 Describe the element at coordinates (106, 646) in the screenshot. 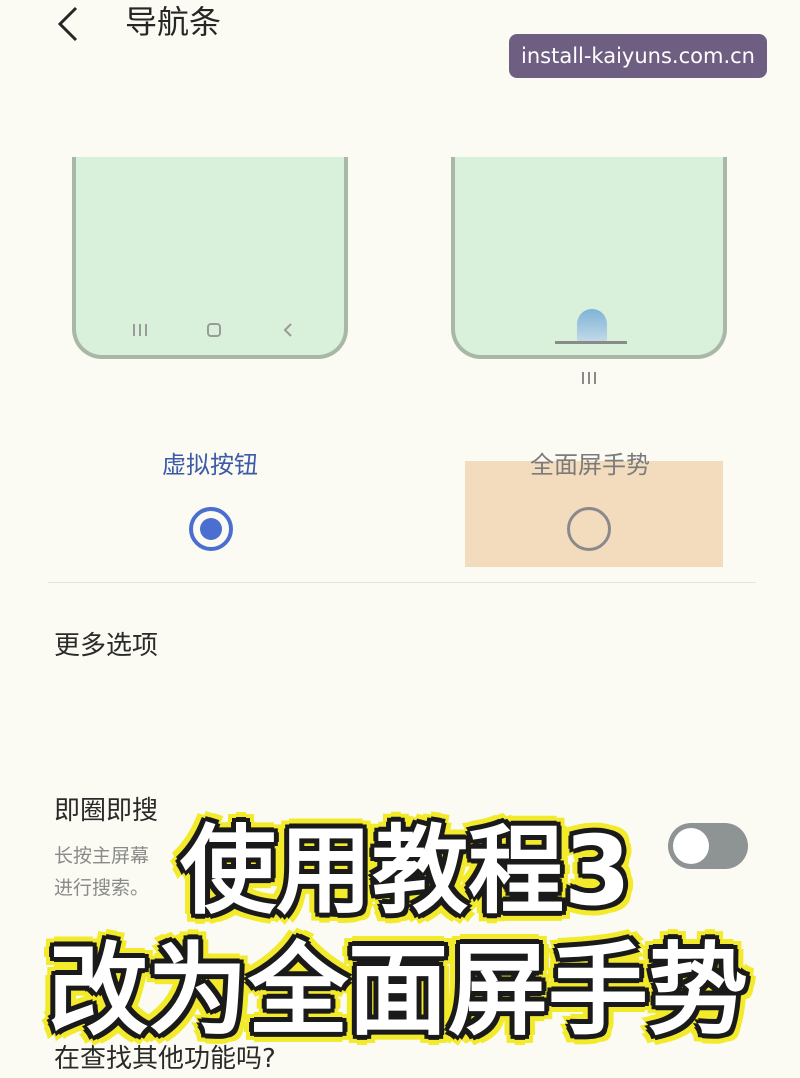

I see `more-options-item: 更多选项` at that location.